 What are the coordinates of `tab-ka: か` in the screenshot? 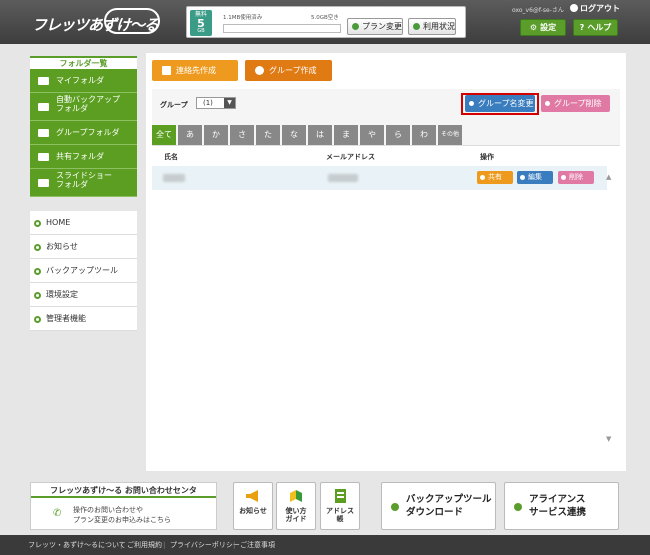 It's located at (216, 135).